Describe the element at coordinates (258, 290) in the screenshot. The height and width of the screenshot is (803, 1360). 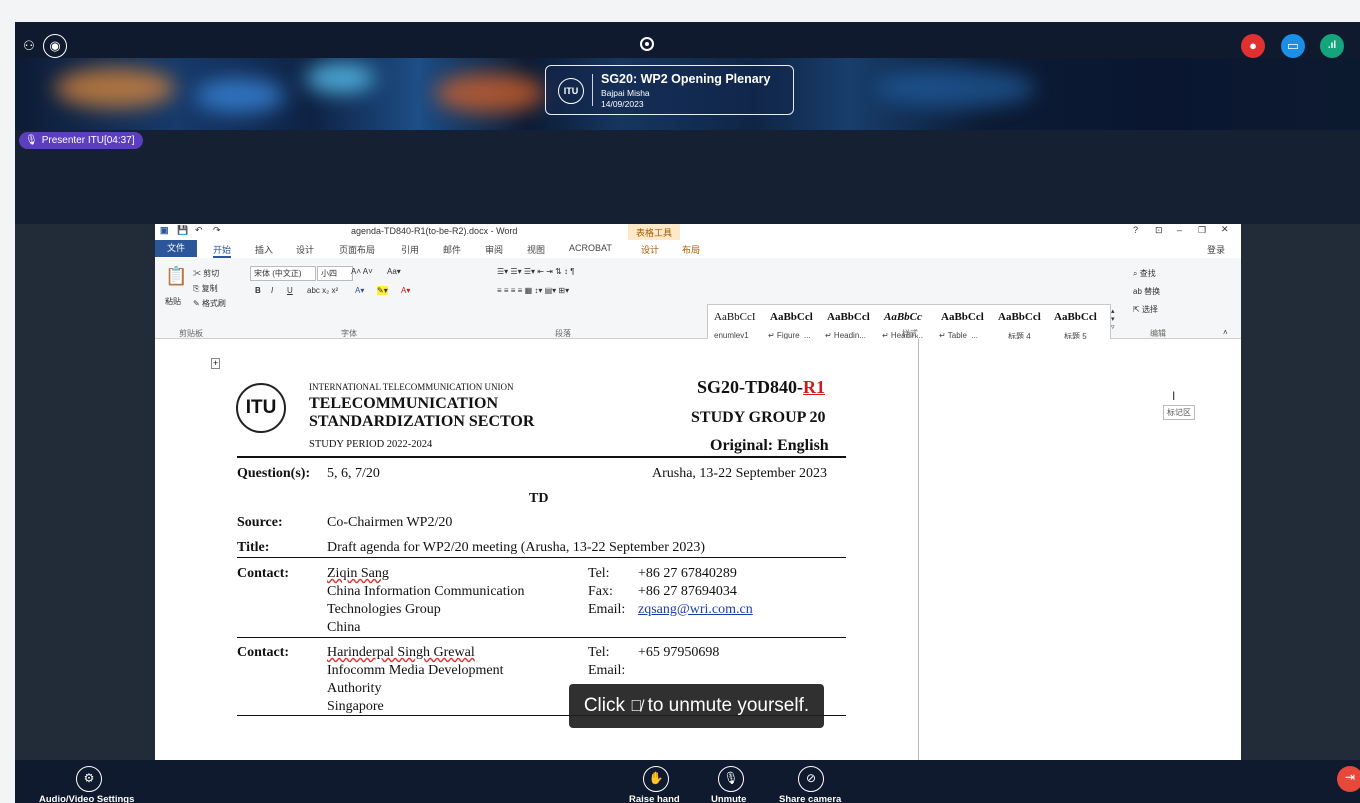
I see `bold-button: B` at that location.